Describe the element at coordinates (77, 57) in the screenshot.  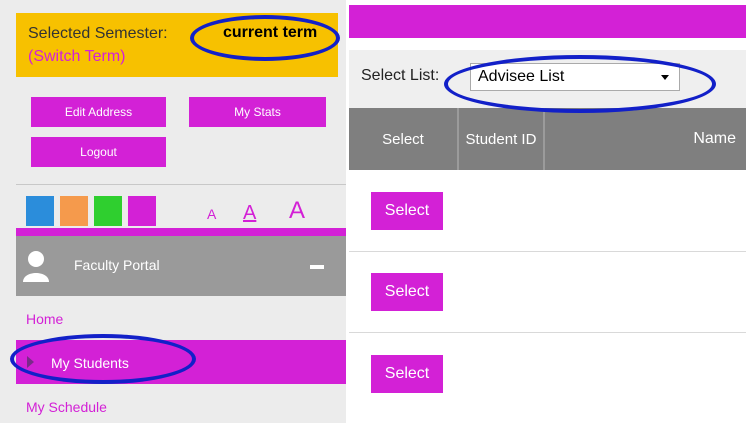
I see `switch-term-link: (Switch Term)` at that location.